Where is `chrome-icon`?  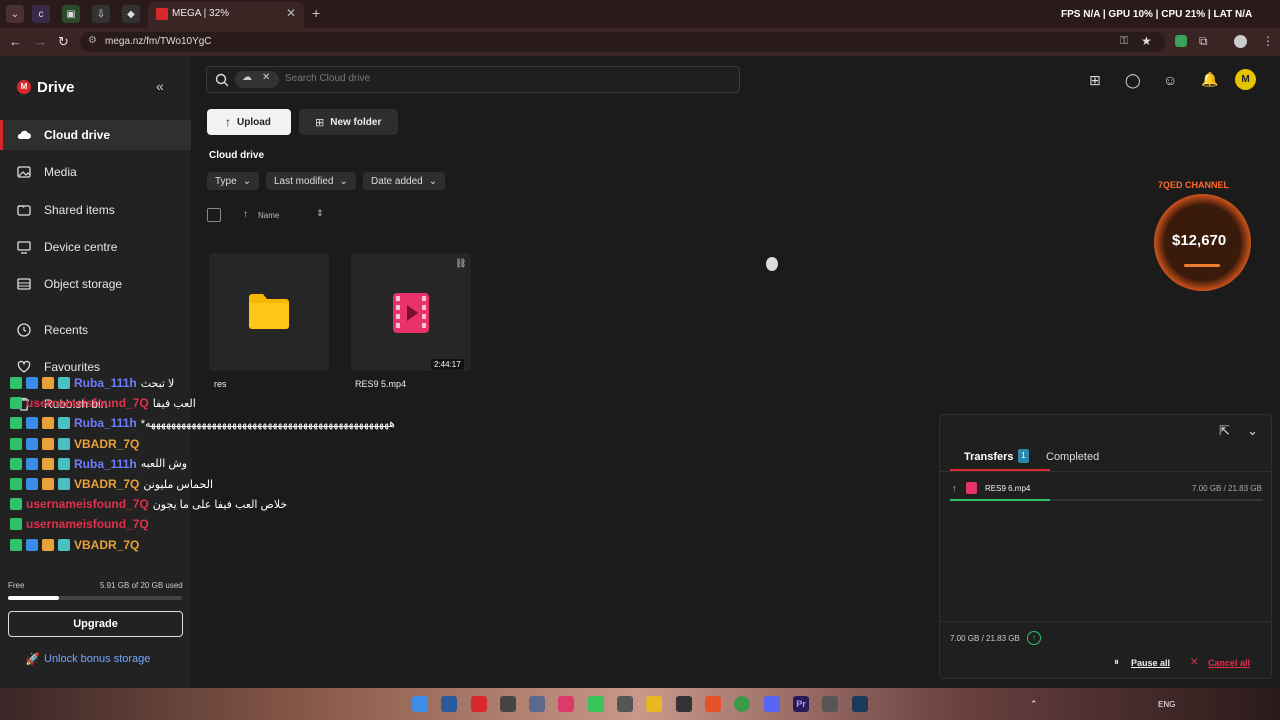
chrome-icon is located at coordinates (742, 704).